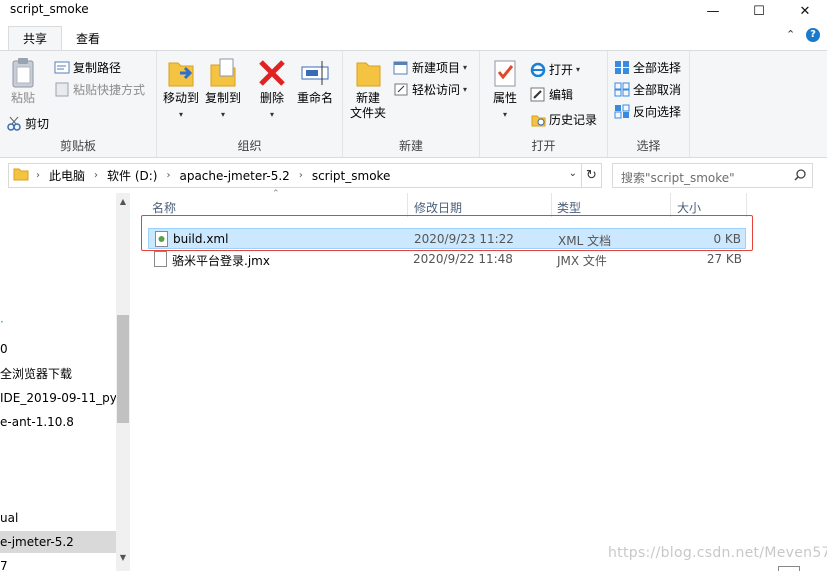  Describe the element at coordinates (14, 123) in the screenshot. I see `scissors-icon` at that location.